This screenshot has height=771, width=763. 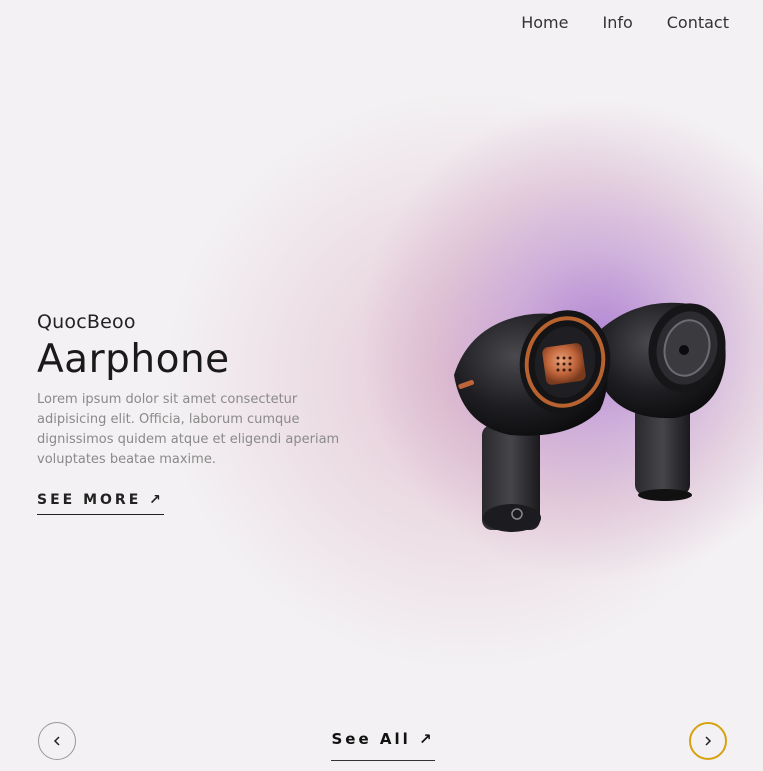 I want to click on product-title: Aarphone, so click(x=133, y=359).